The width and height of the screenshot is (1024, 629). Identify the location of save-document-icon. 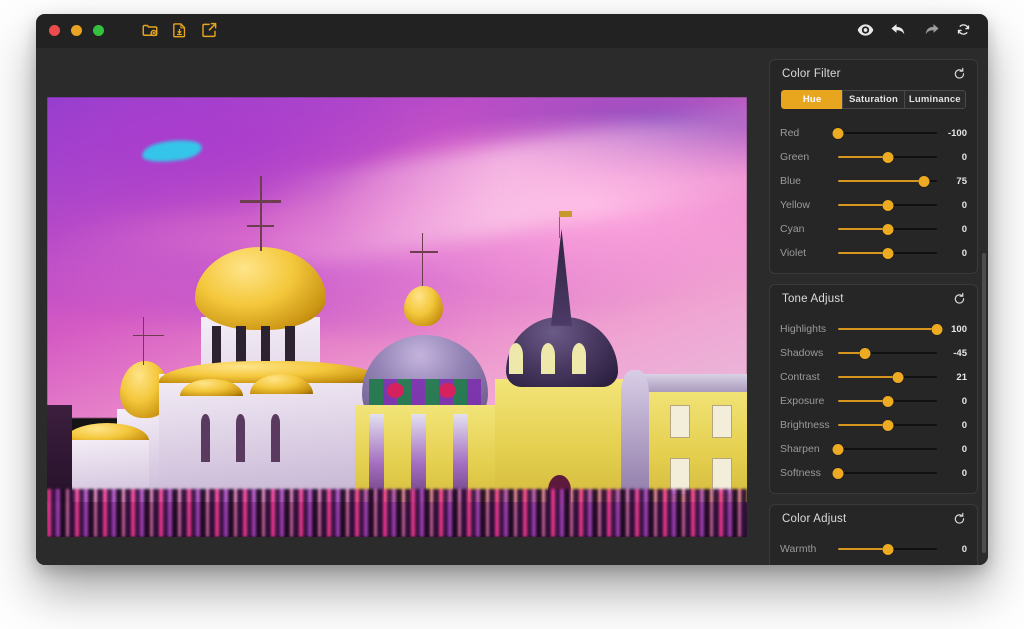
(179, 30).